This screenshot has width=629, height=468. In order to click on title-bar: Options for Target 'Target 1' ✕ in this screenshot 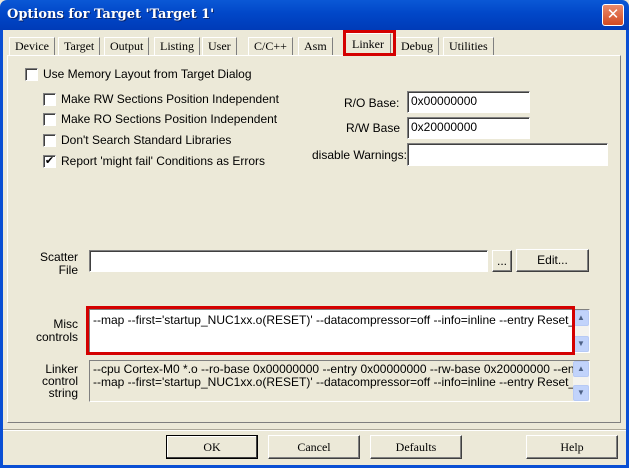, I will do `click(314, 15)`.